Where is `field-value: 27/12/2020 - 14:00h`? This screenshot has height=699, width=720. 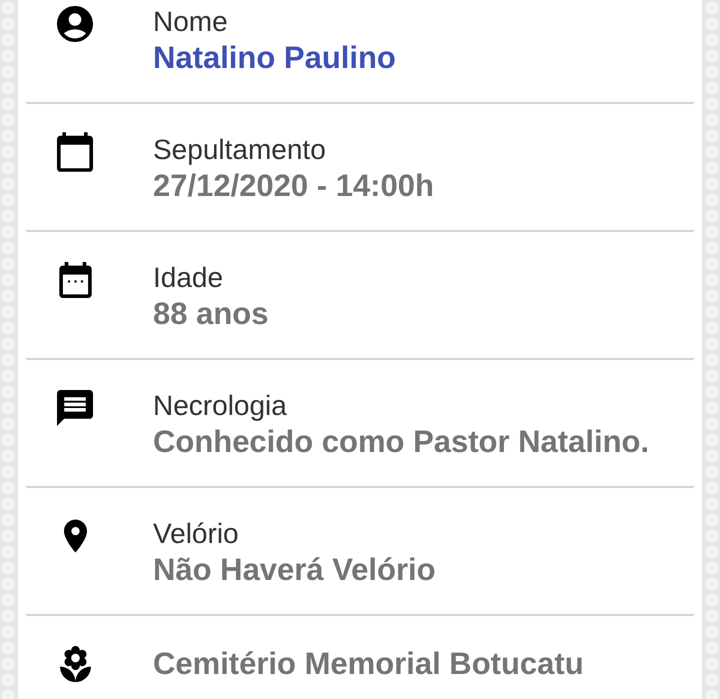 field-value: 27/12/2020 - 14:00h is located at coordinates (293, 186).